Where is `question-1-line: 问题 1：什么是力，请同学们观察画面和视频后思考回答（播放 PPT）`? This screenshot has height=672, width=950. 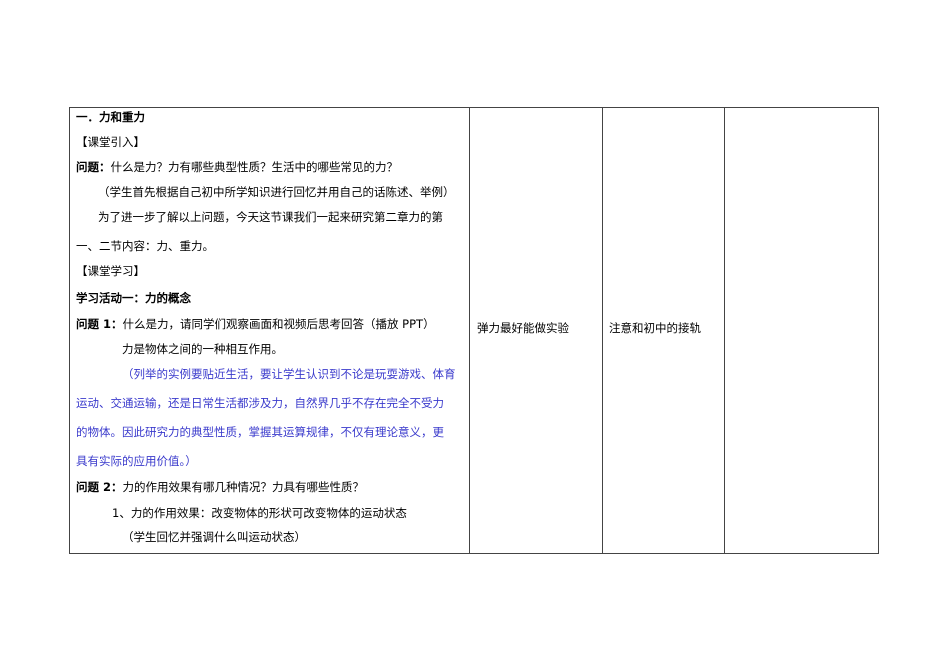 question-1-line: 问题 1：什么是力，请同学们观察画面和视频后思考回答（播放 PPT） is located at coordinates (255, 324).